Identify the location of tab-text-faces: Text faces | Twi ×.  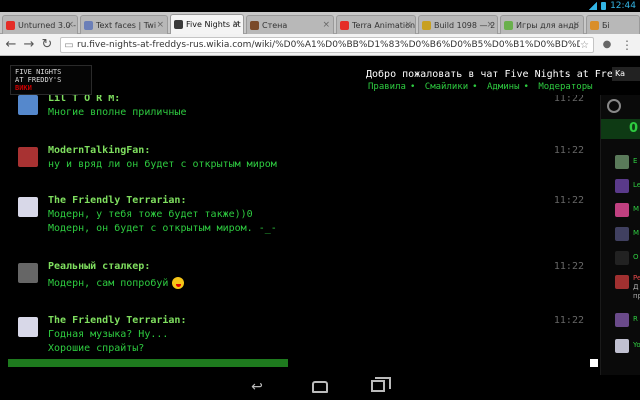
(124, 24).